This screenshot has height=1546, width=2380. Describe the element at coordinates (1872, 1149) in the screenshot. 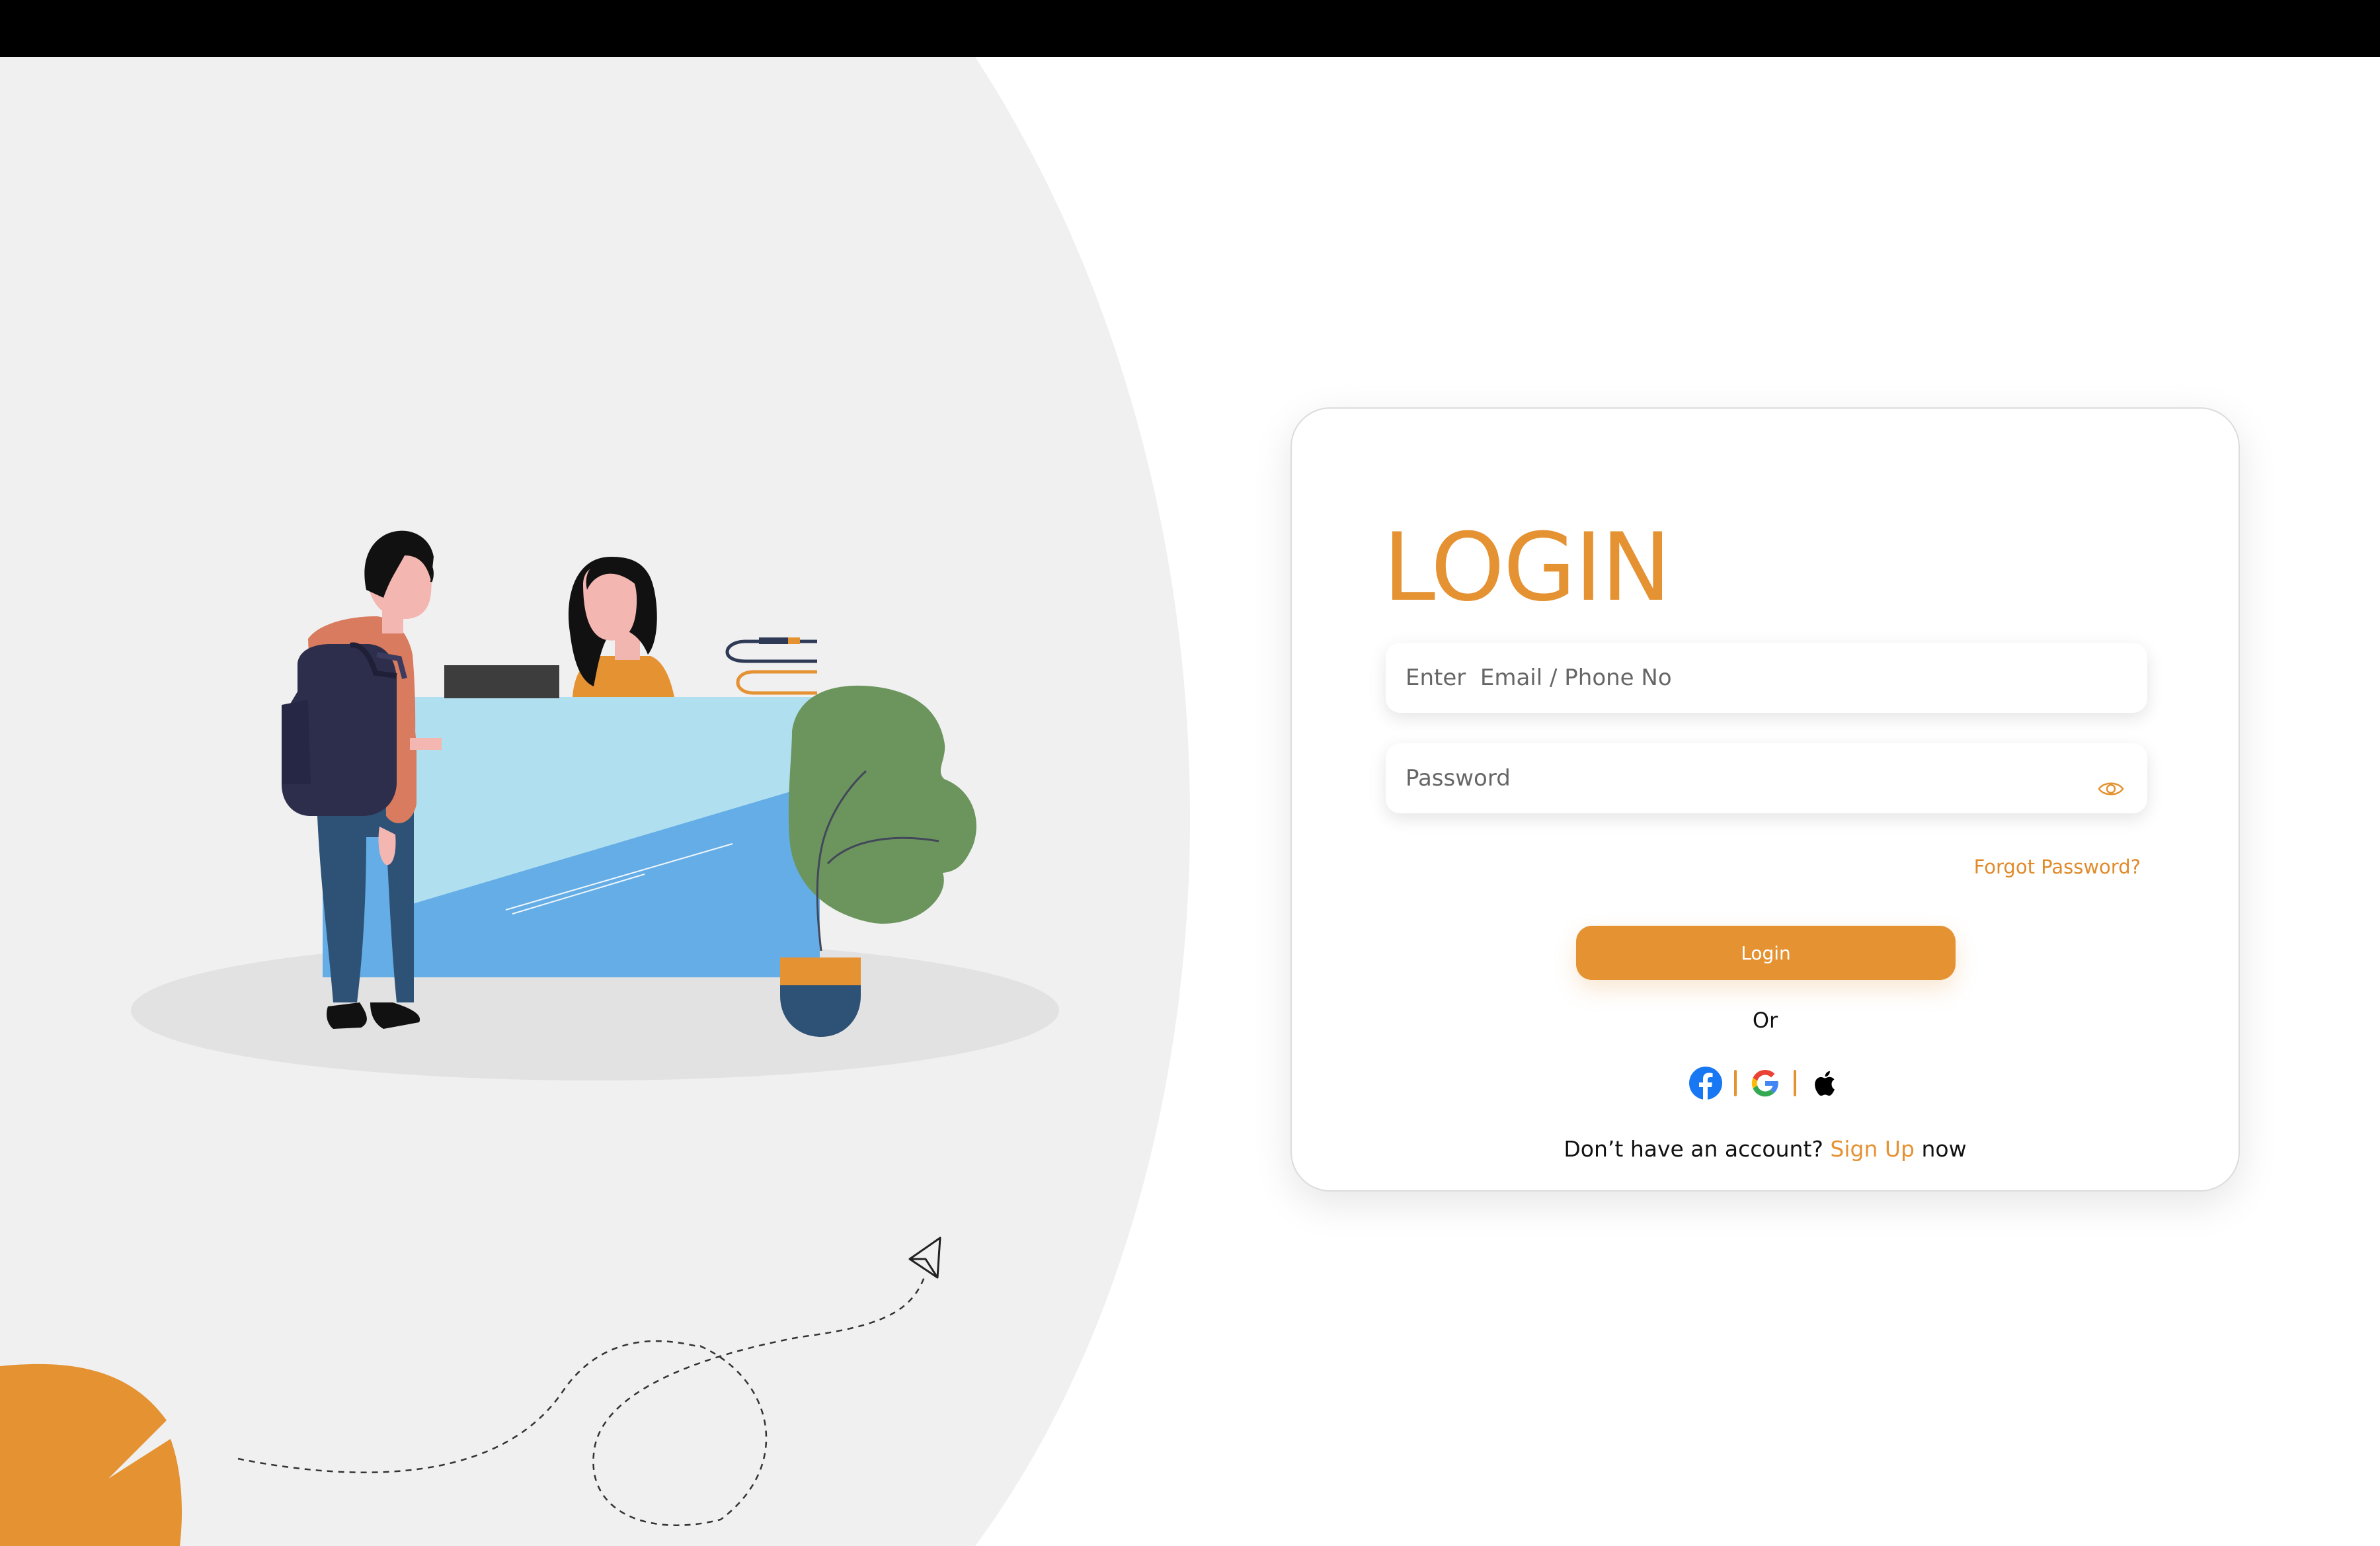

I see `sign-up-link: Sign Up` at that location.